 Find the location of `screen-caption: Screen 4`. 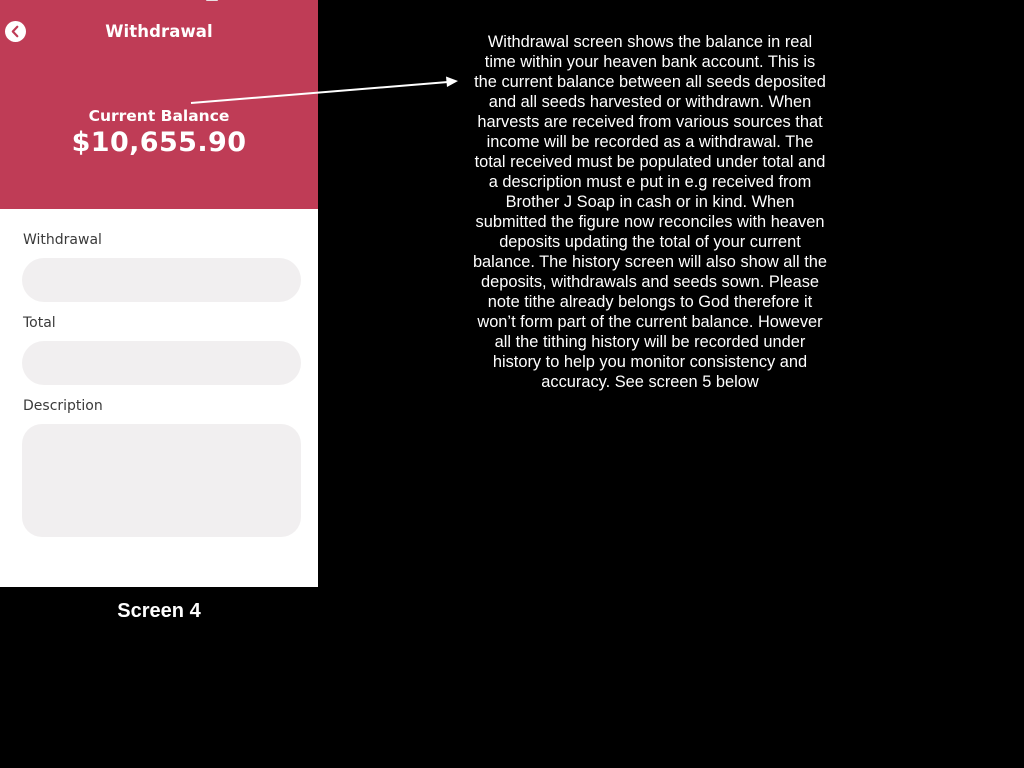

screen-caption: Screen 4 is located at coordinates (159, 611).